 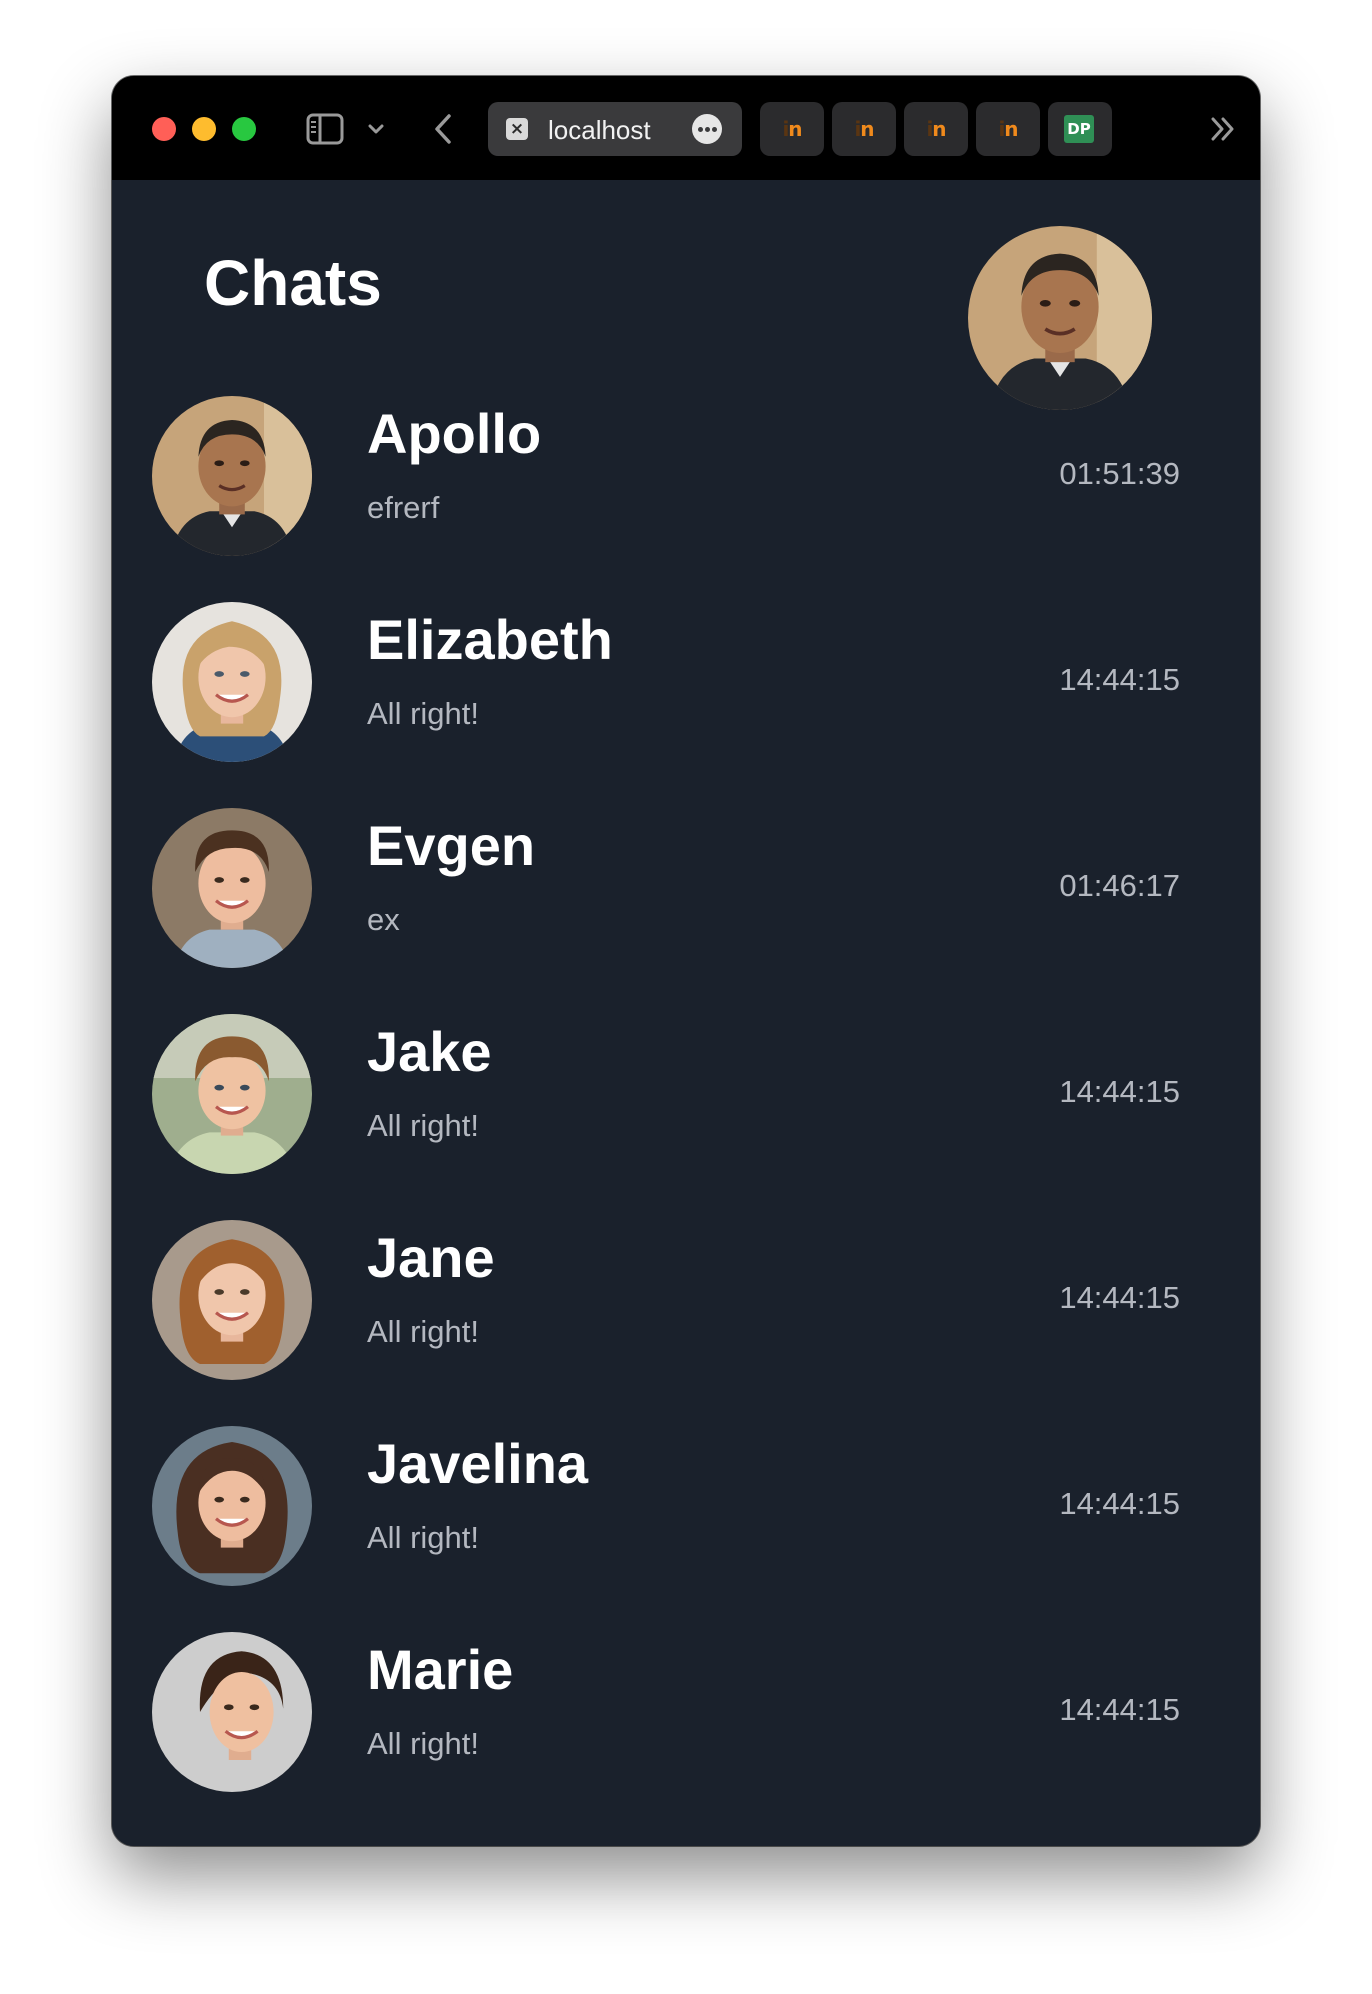 I want to click on profile-avatar, so click(x=1060, y=318).